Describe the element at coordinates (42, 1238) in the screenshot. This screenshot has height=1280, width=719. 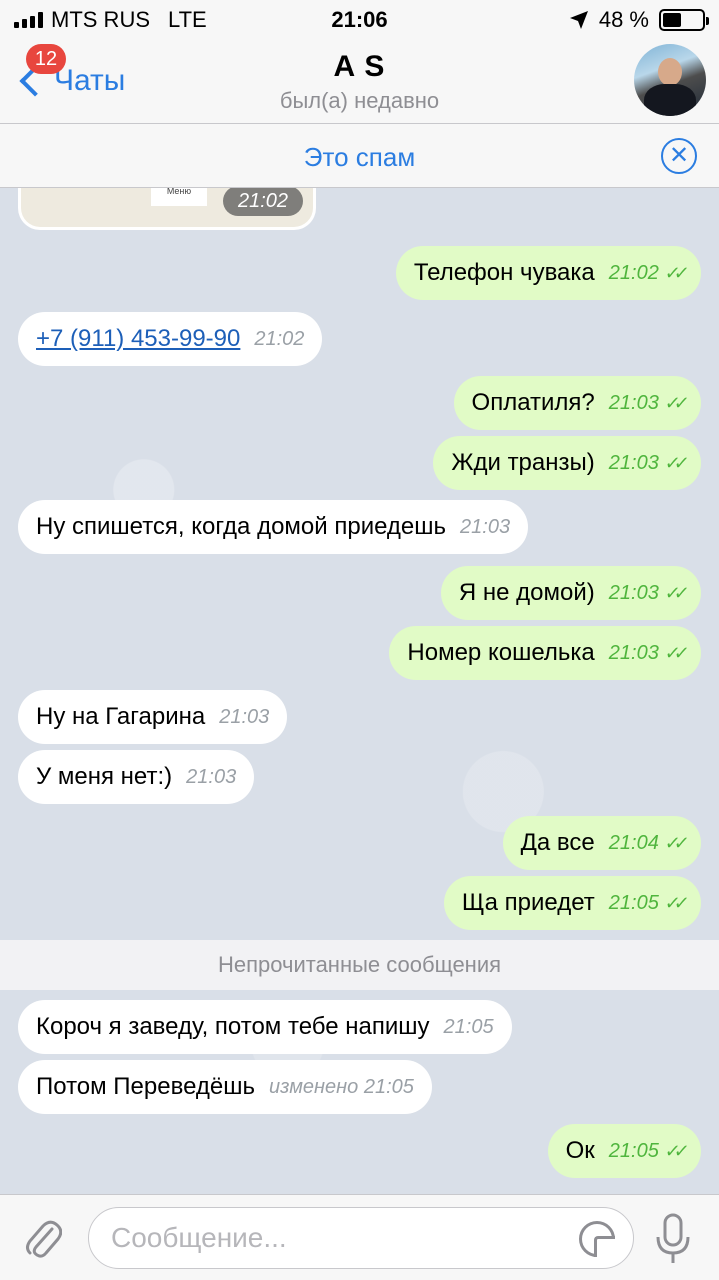
I see `paperclip-icon` at that location.